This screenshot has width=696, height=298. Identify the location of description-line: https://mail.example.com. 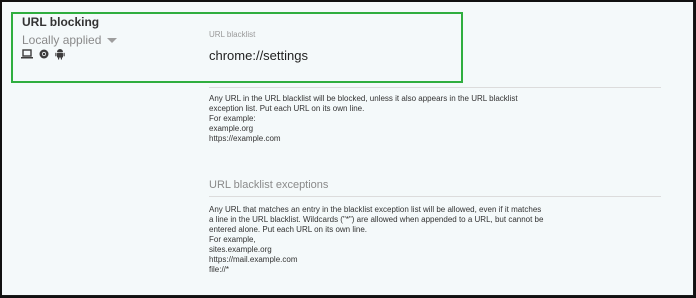
(253, 259).